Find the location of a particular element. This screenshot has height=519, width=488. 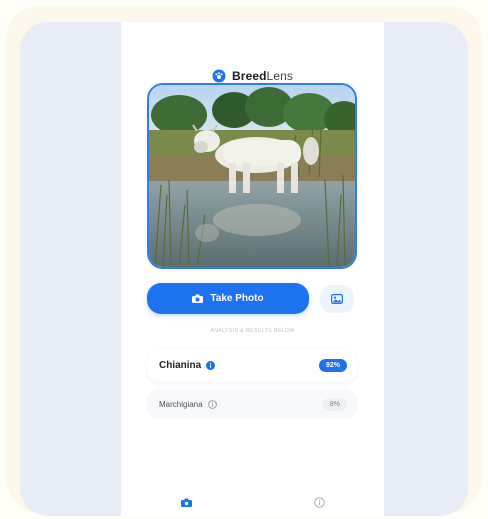

tab-camera is located at coordinates (186, 502).